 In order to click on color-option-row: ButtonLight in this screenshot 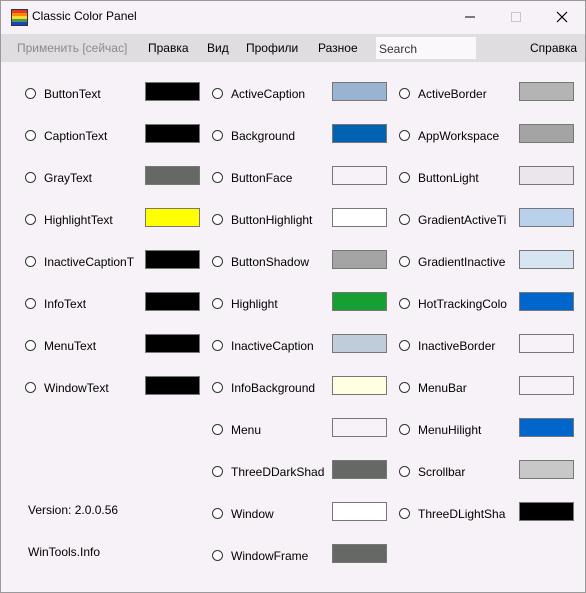, I will do `click(456, 179)`.